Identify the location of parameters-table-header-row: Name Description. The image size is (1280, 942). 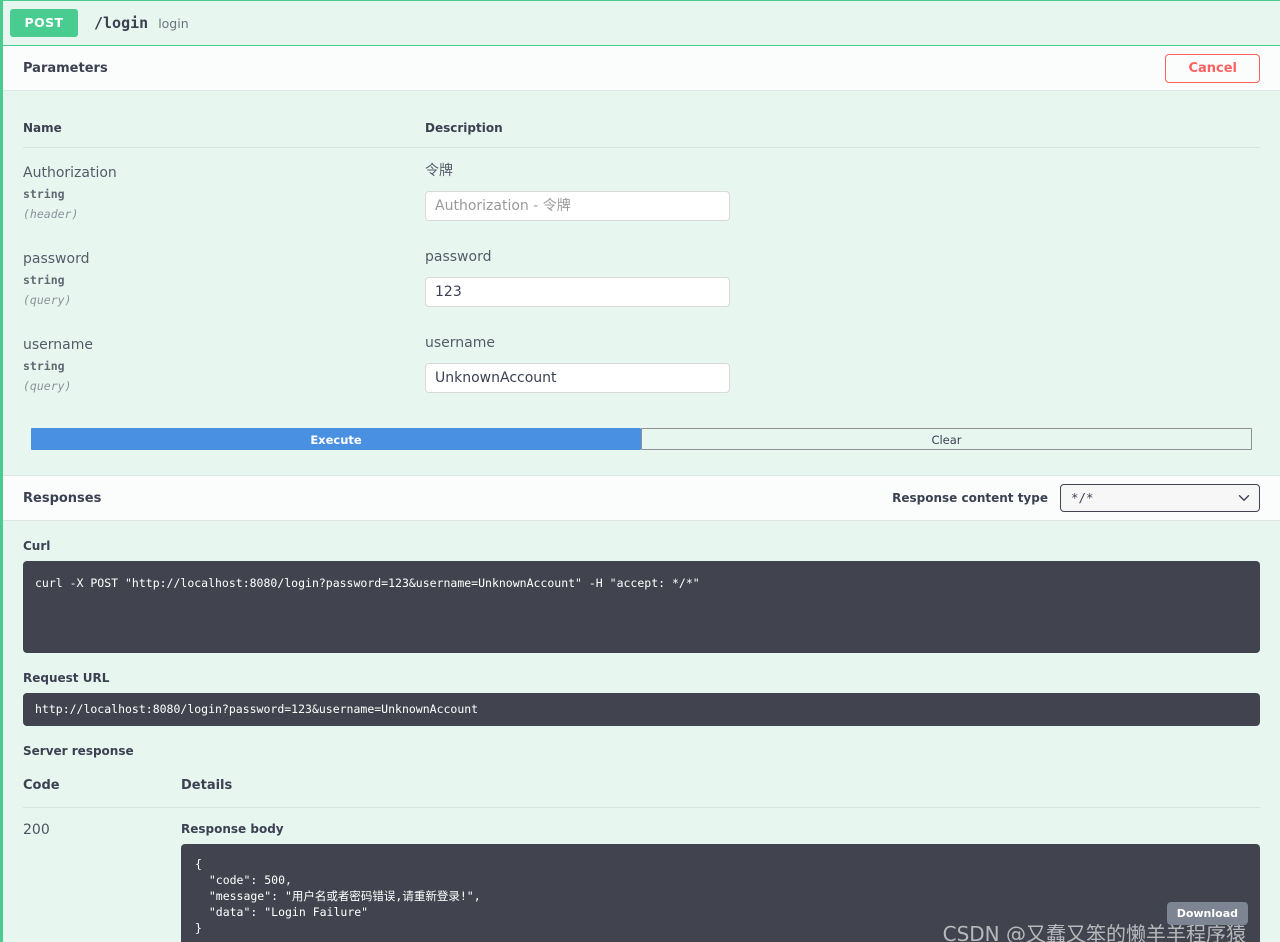
(641, 119).